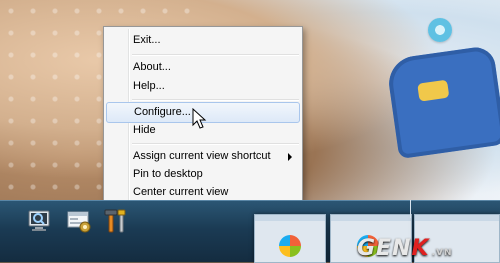 The height and width of the screenshot is (263, 500). I want to click on logo-text-main: GEN, so click(384, 248).